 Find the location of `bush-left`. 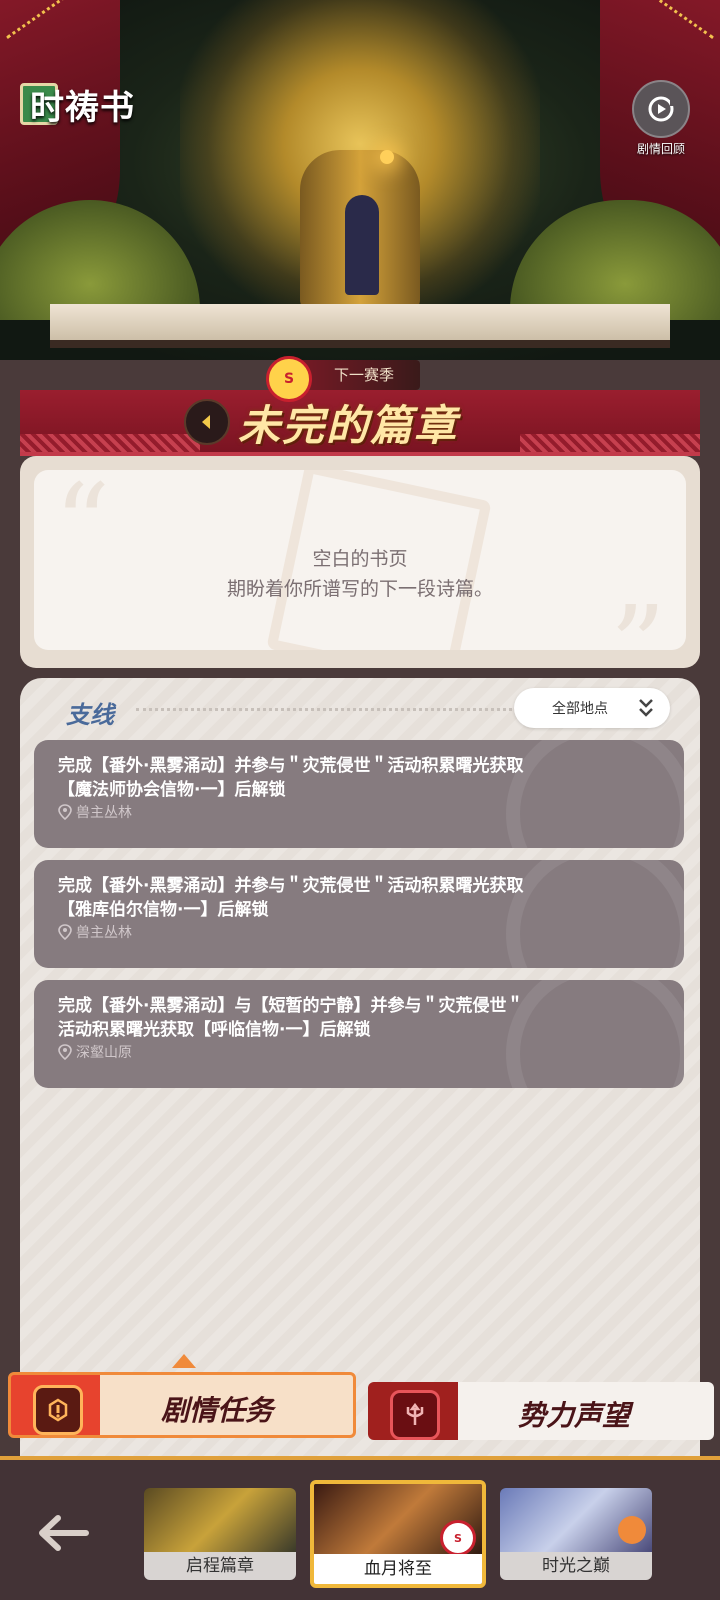

bush-left is located at coordinates (100, 260).